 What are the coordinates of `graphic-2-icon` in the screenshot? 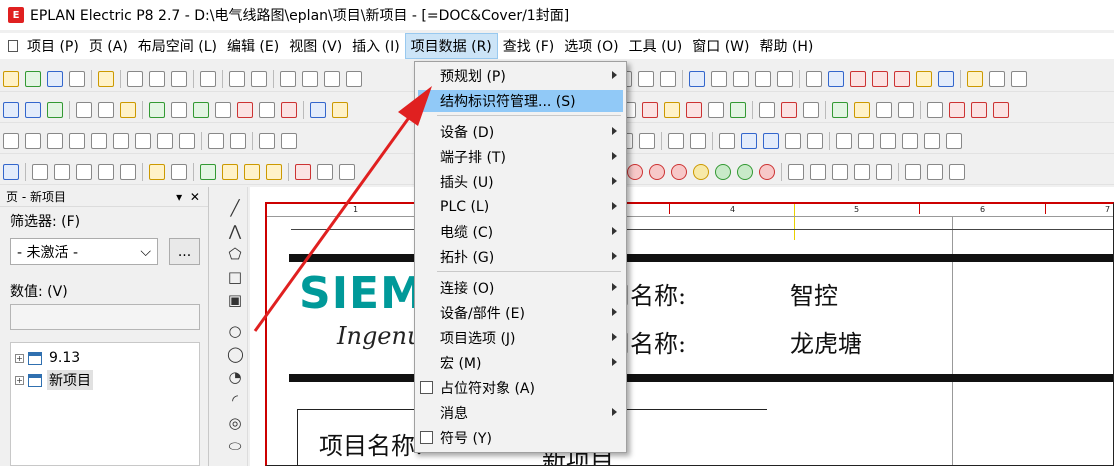 It's located at (62, 172).